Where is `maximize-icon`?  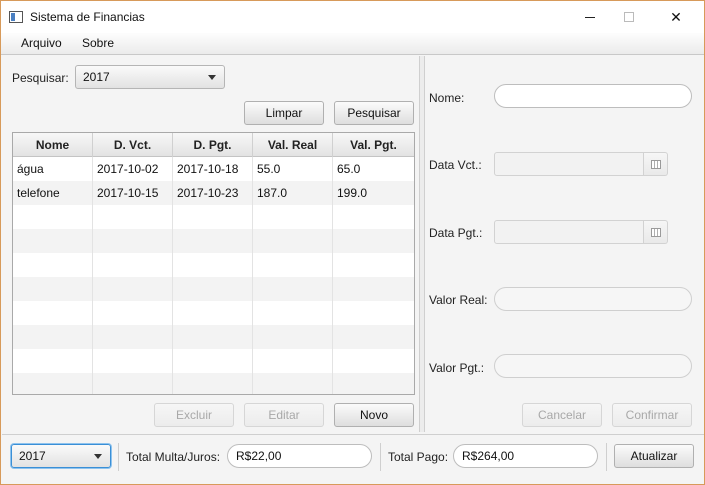 maximize-icon is located at coordinates (629, 17).